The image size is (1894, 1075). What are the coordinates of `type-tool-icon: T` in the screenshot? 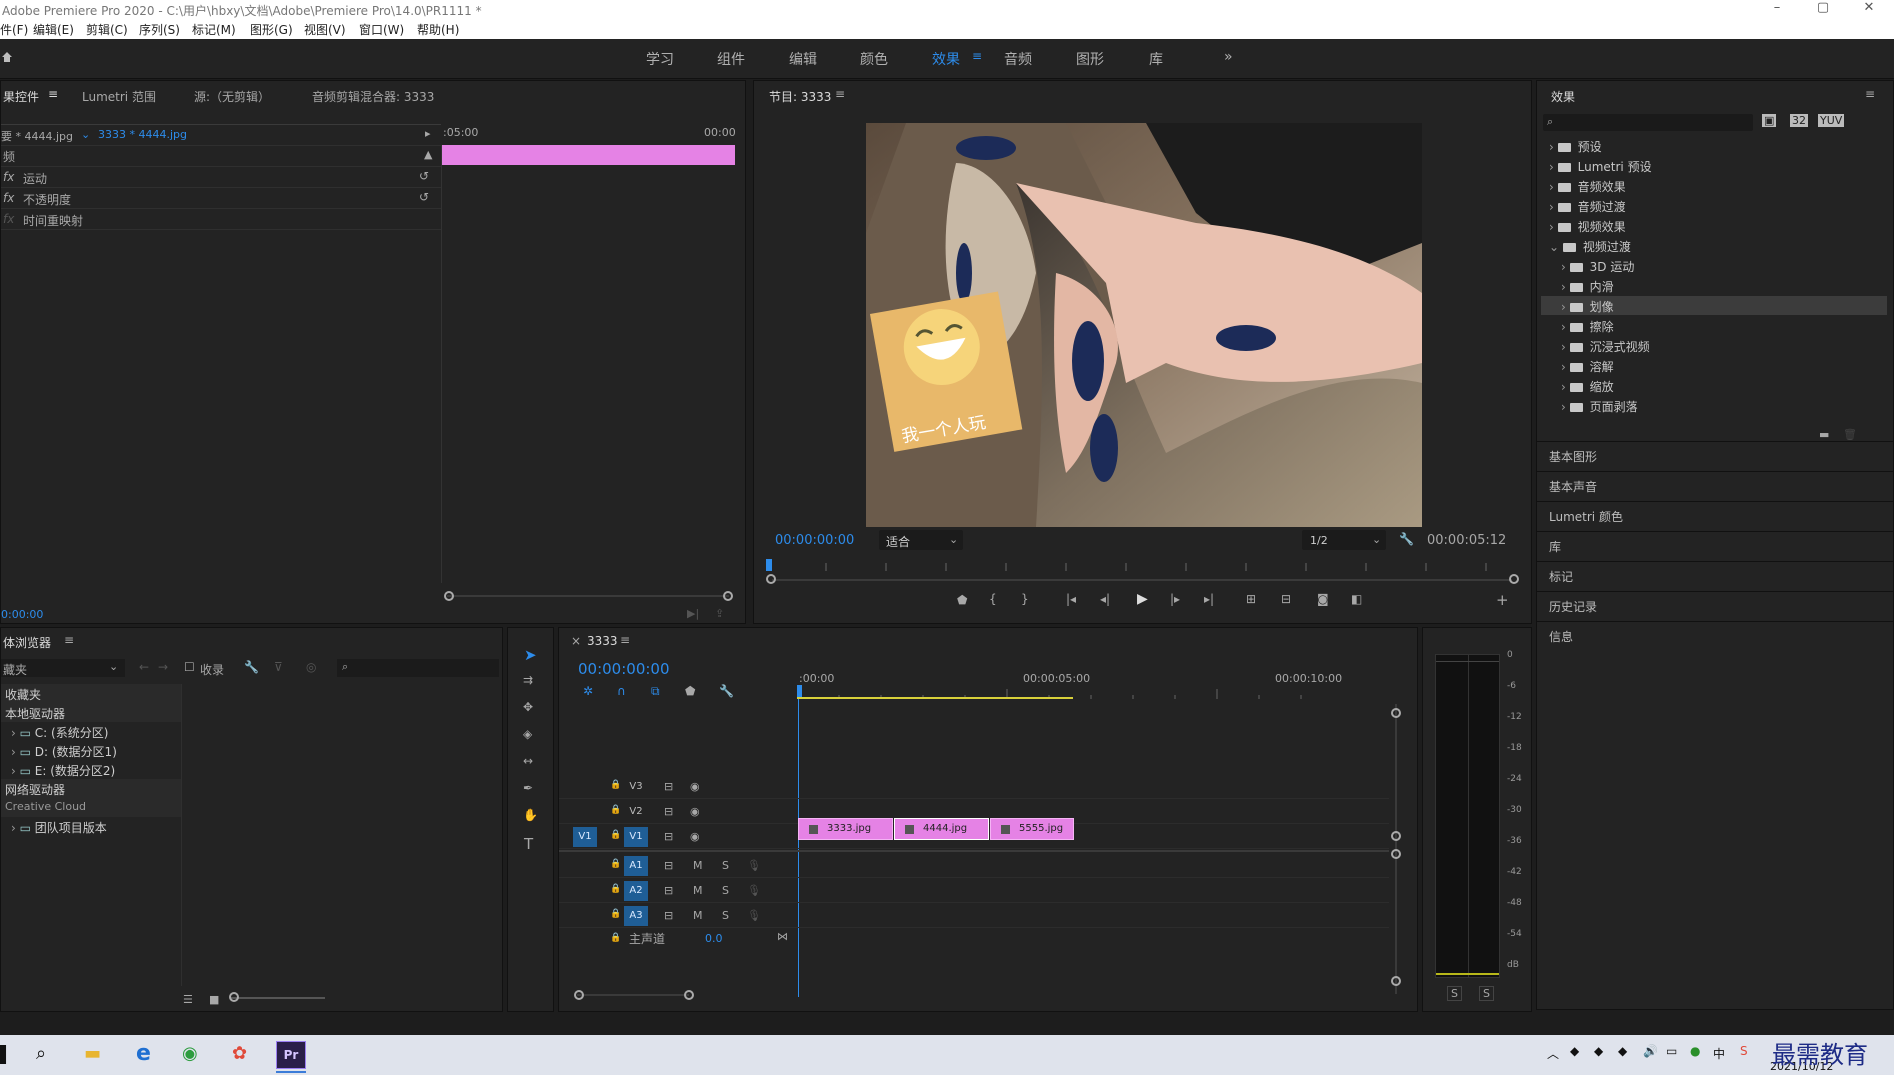 It's located at (528, 844).